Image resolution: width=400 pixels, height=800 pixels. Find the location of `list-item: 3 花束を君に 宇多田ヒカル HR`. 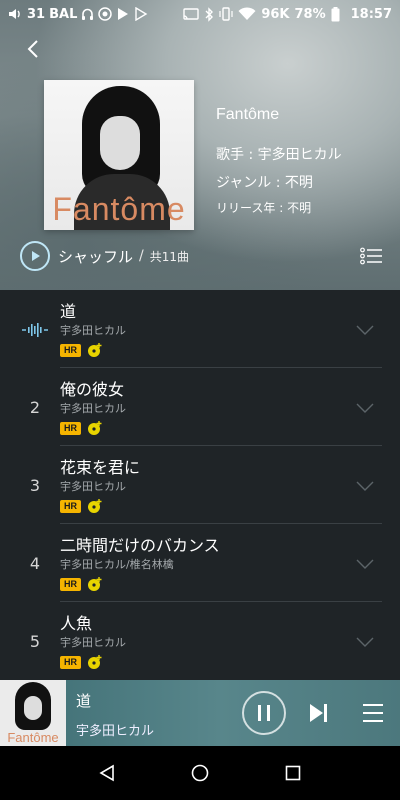

list-item: 3 花束を君に 宇多田ヒカル HR is located at coordinates (200, 485).